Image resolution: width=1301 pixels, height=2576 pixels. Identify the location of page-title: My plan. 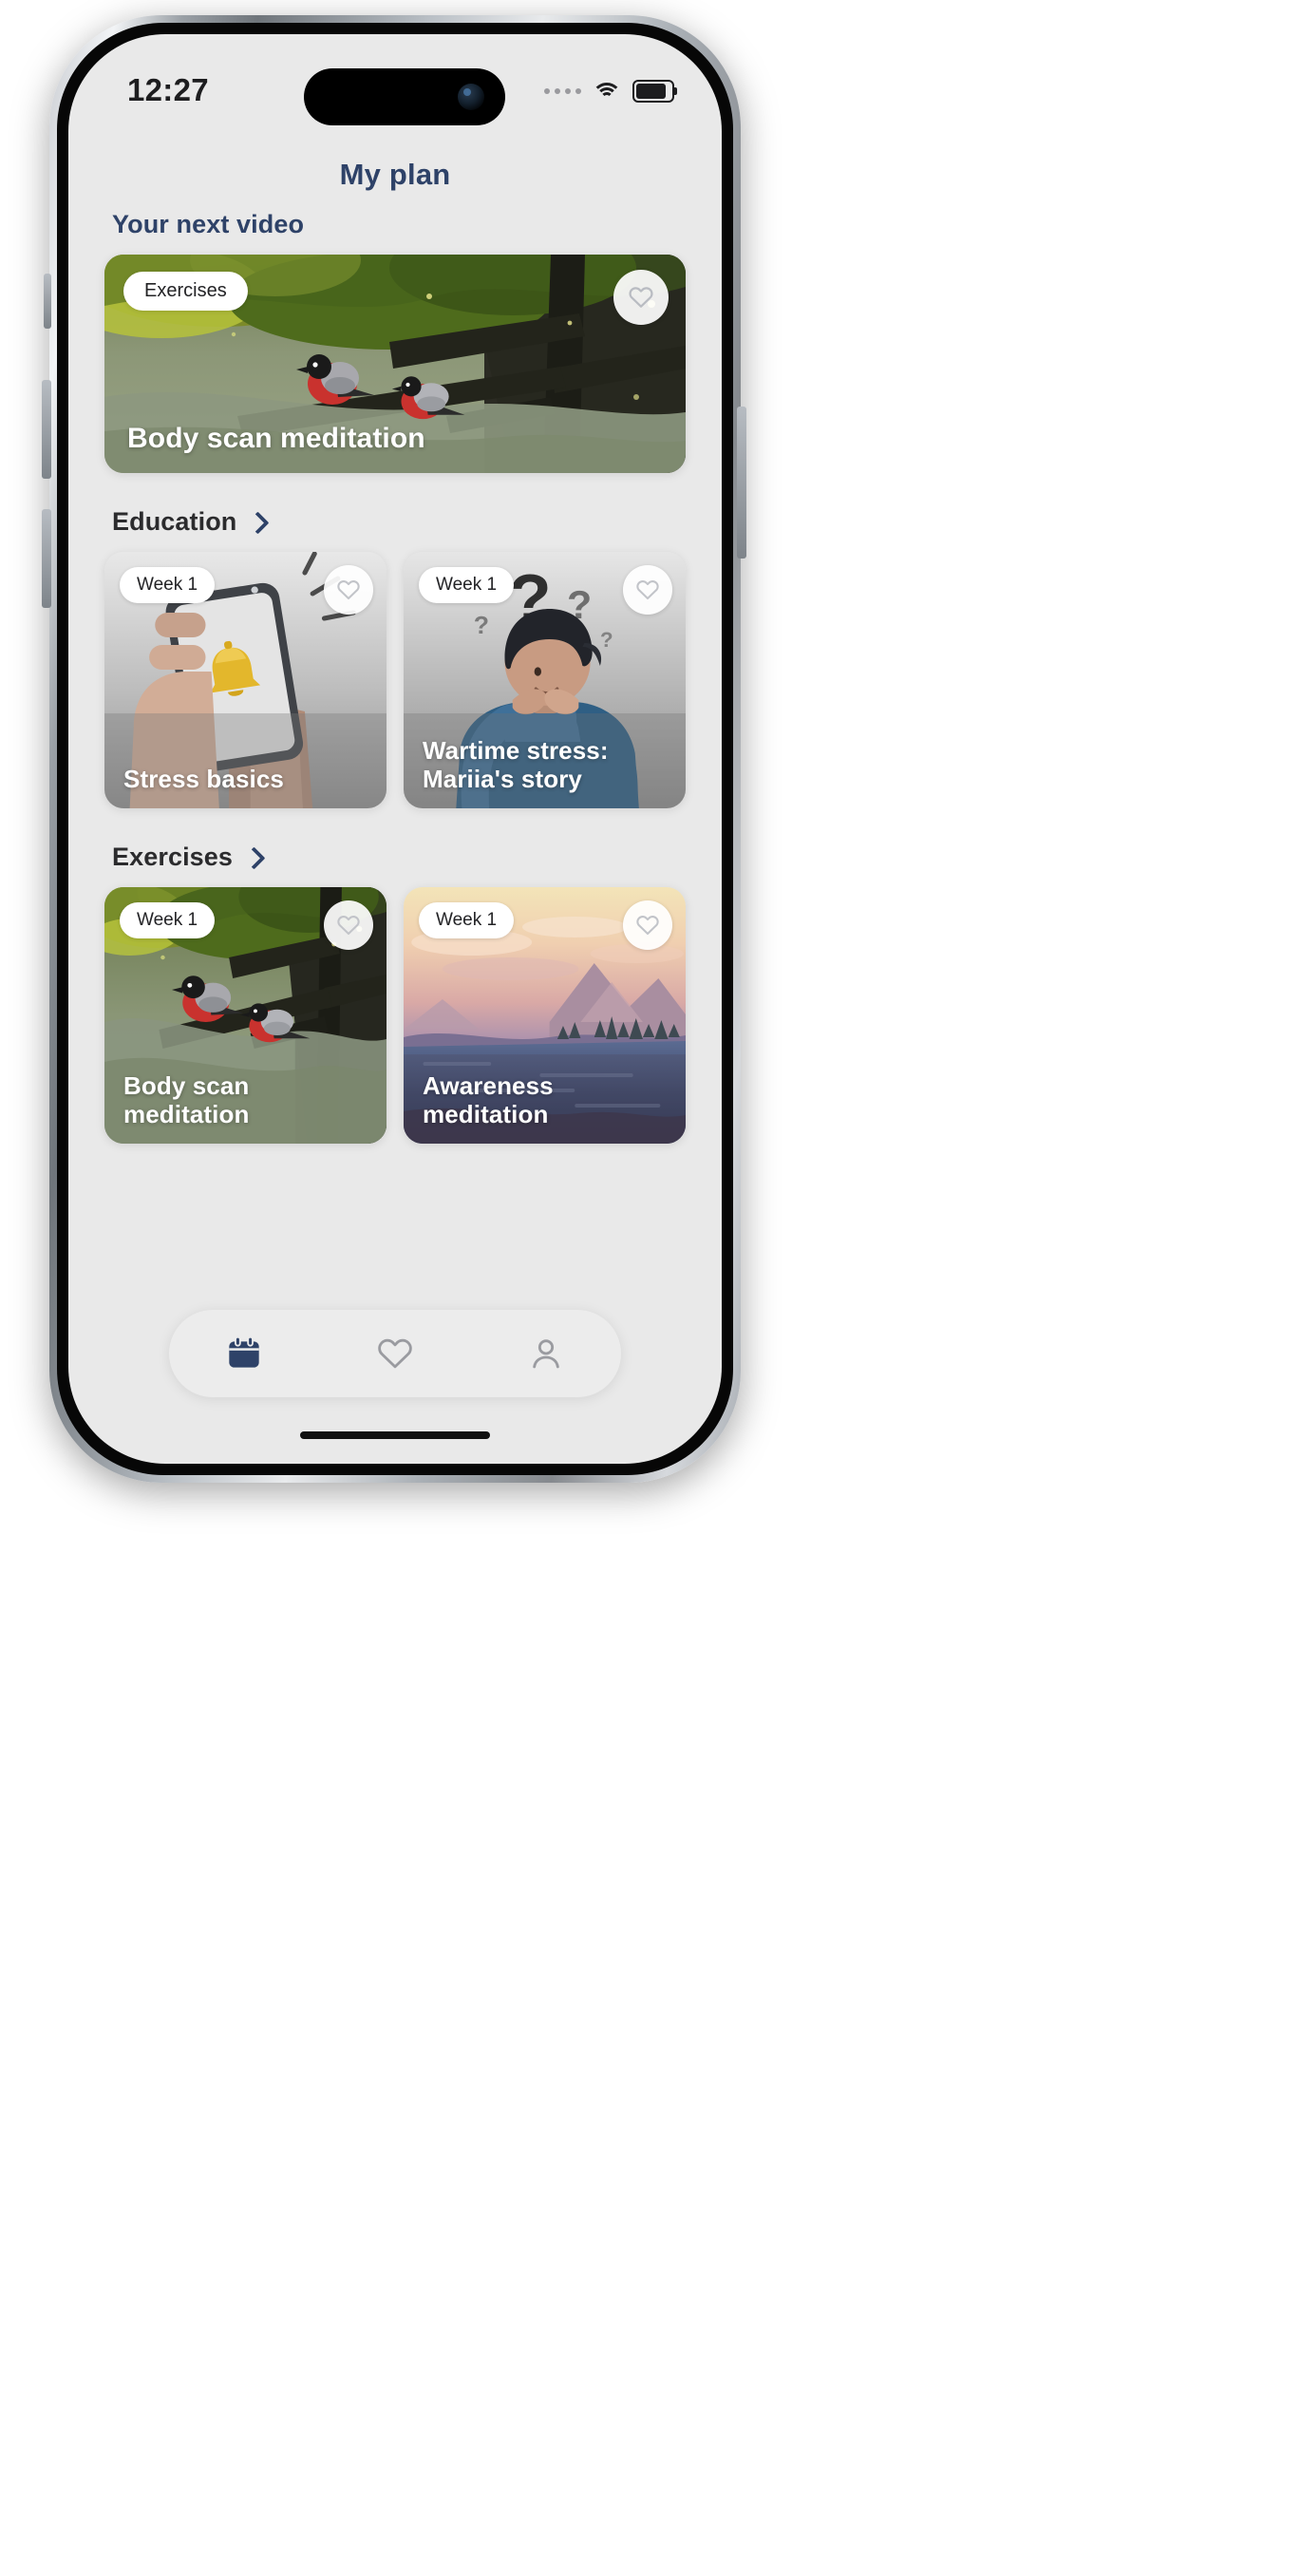
(395, 174).